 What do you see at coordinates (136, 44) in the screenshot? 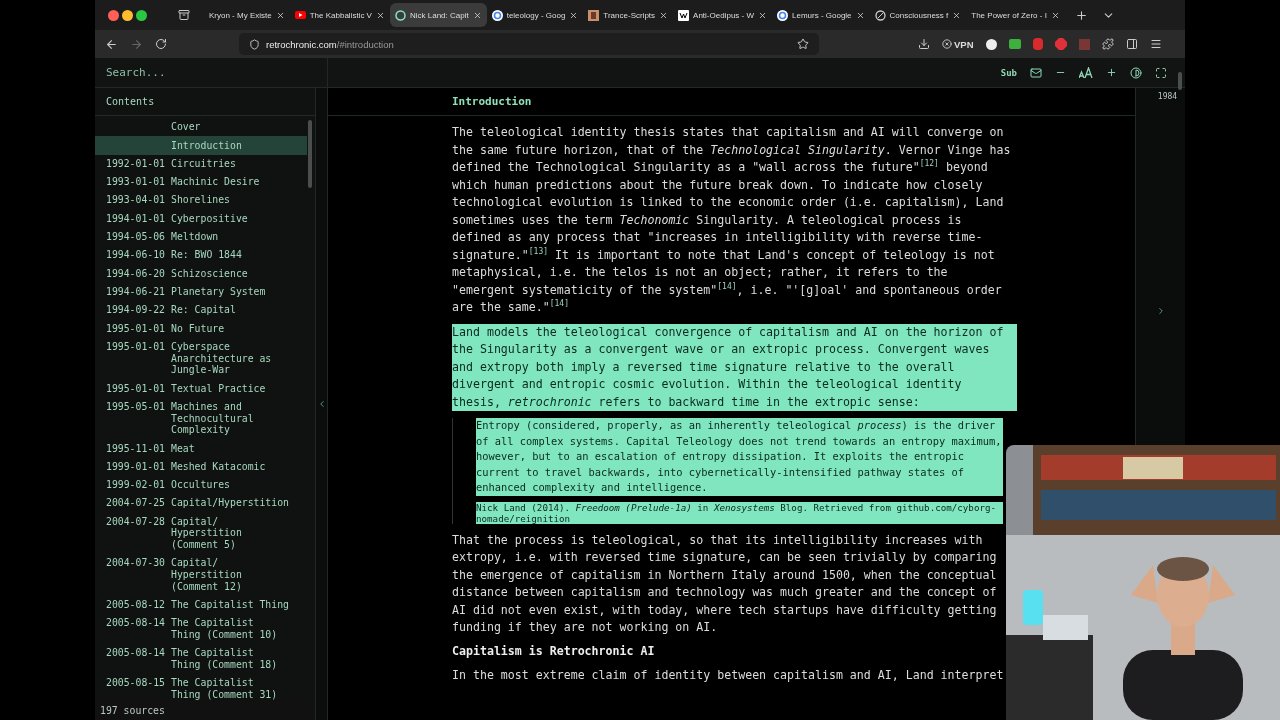
I see `forward-icon` at bounding box center [136, 44].